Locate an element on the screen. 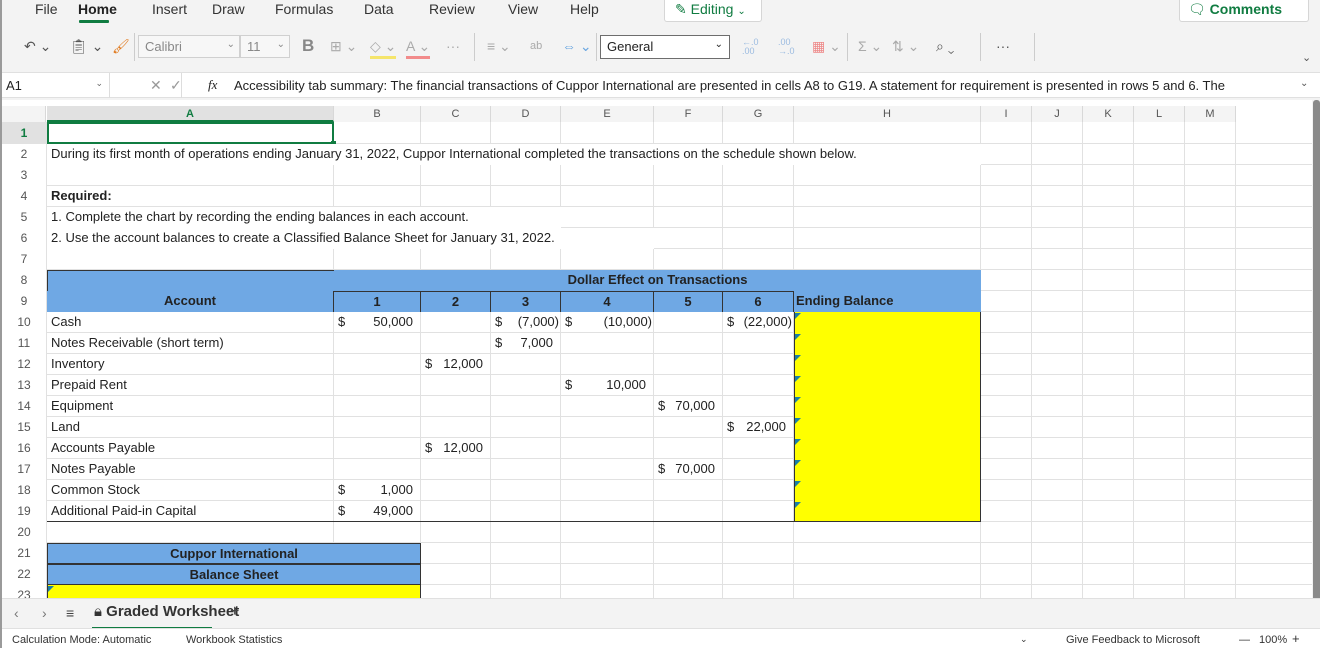  tx-value: 50,000 is located at coordinates (377, 322).